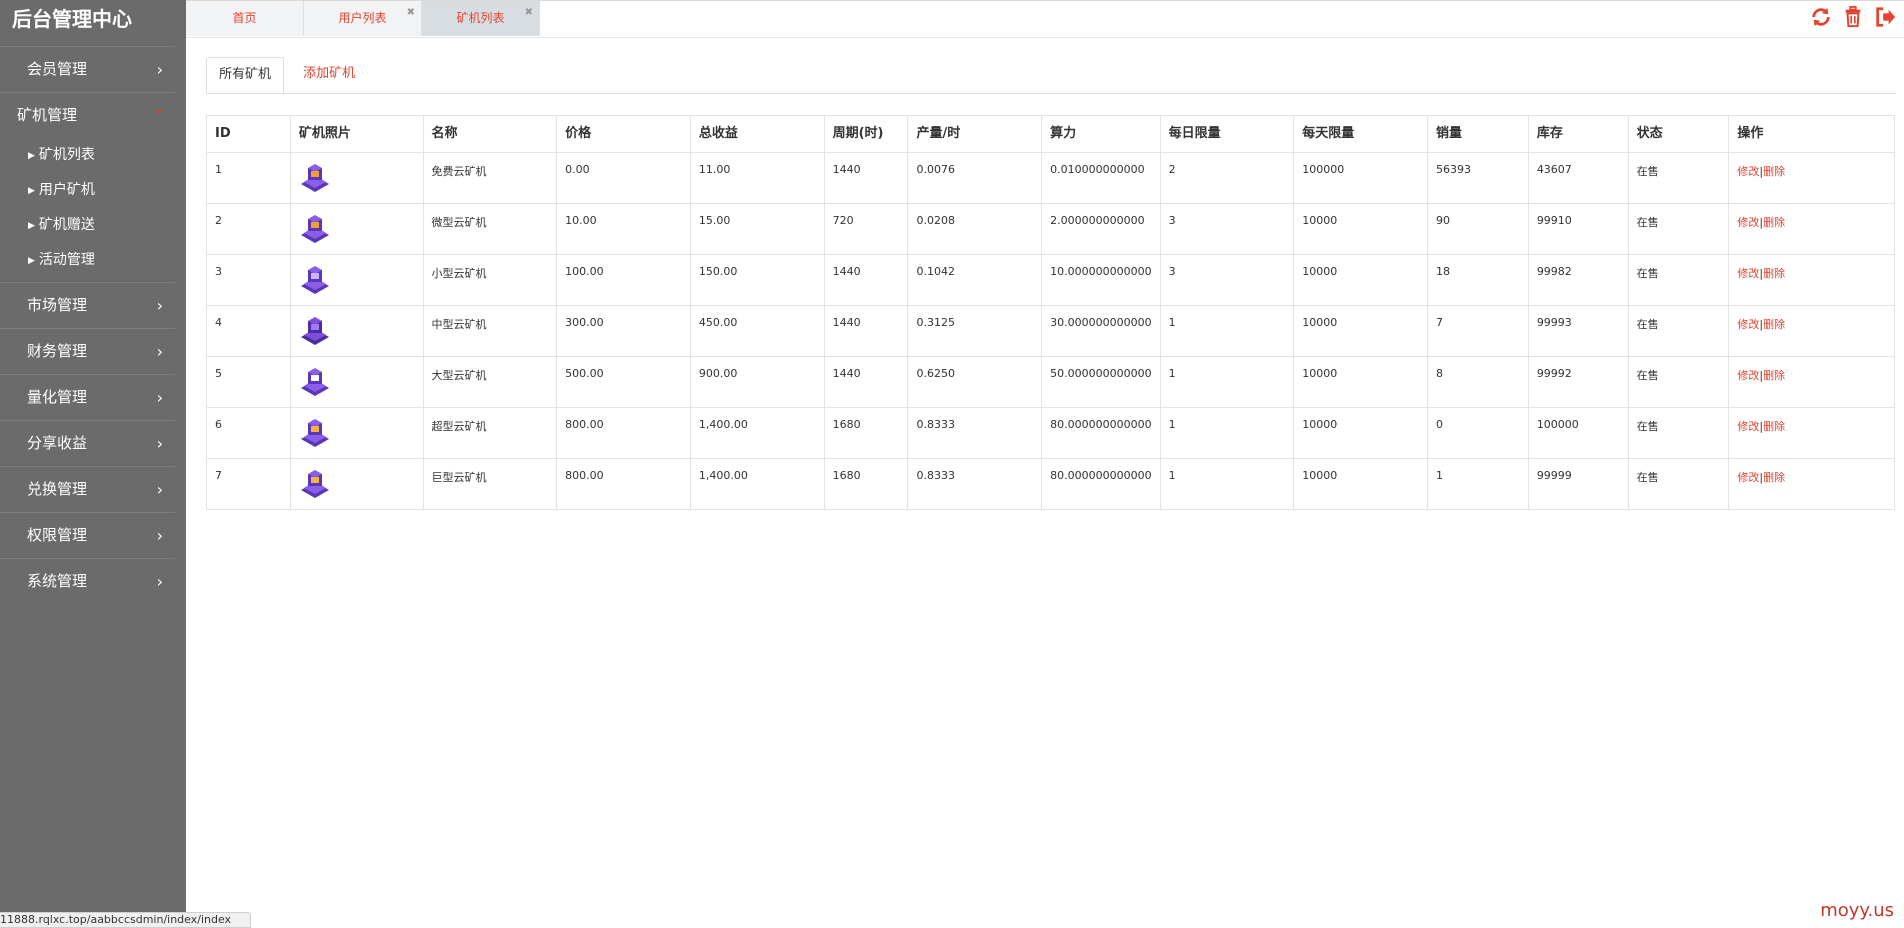 The width and height of the screenshot is (1904, 928). What do you see at coordinates (57, 535) in the screenshot?
I see `sidebar-item-label: 权限管理` at bounding box center [57, 535].